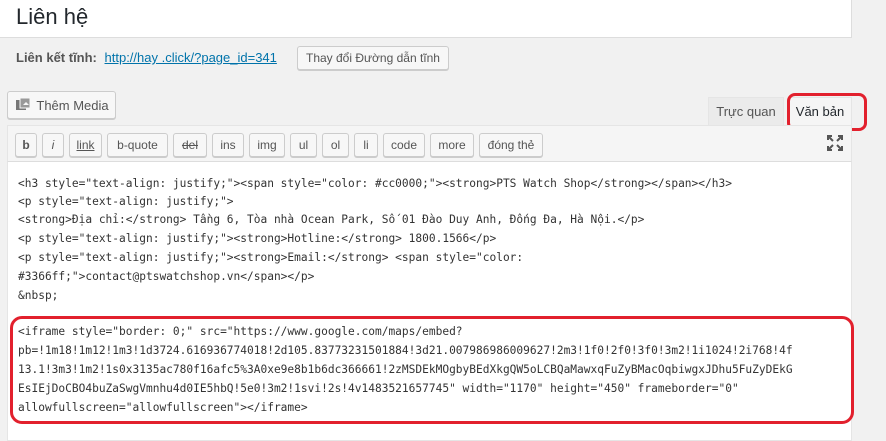 The image size is (886, 441). Describe the element at coordinates (52, 16) in the screenshot. I see `post-title-text: Liên hệ` at that location.